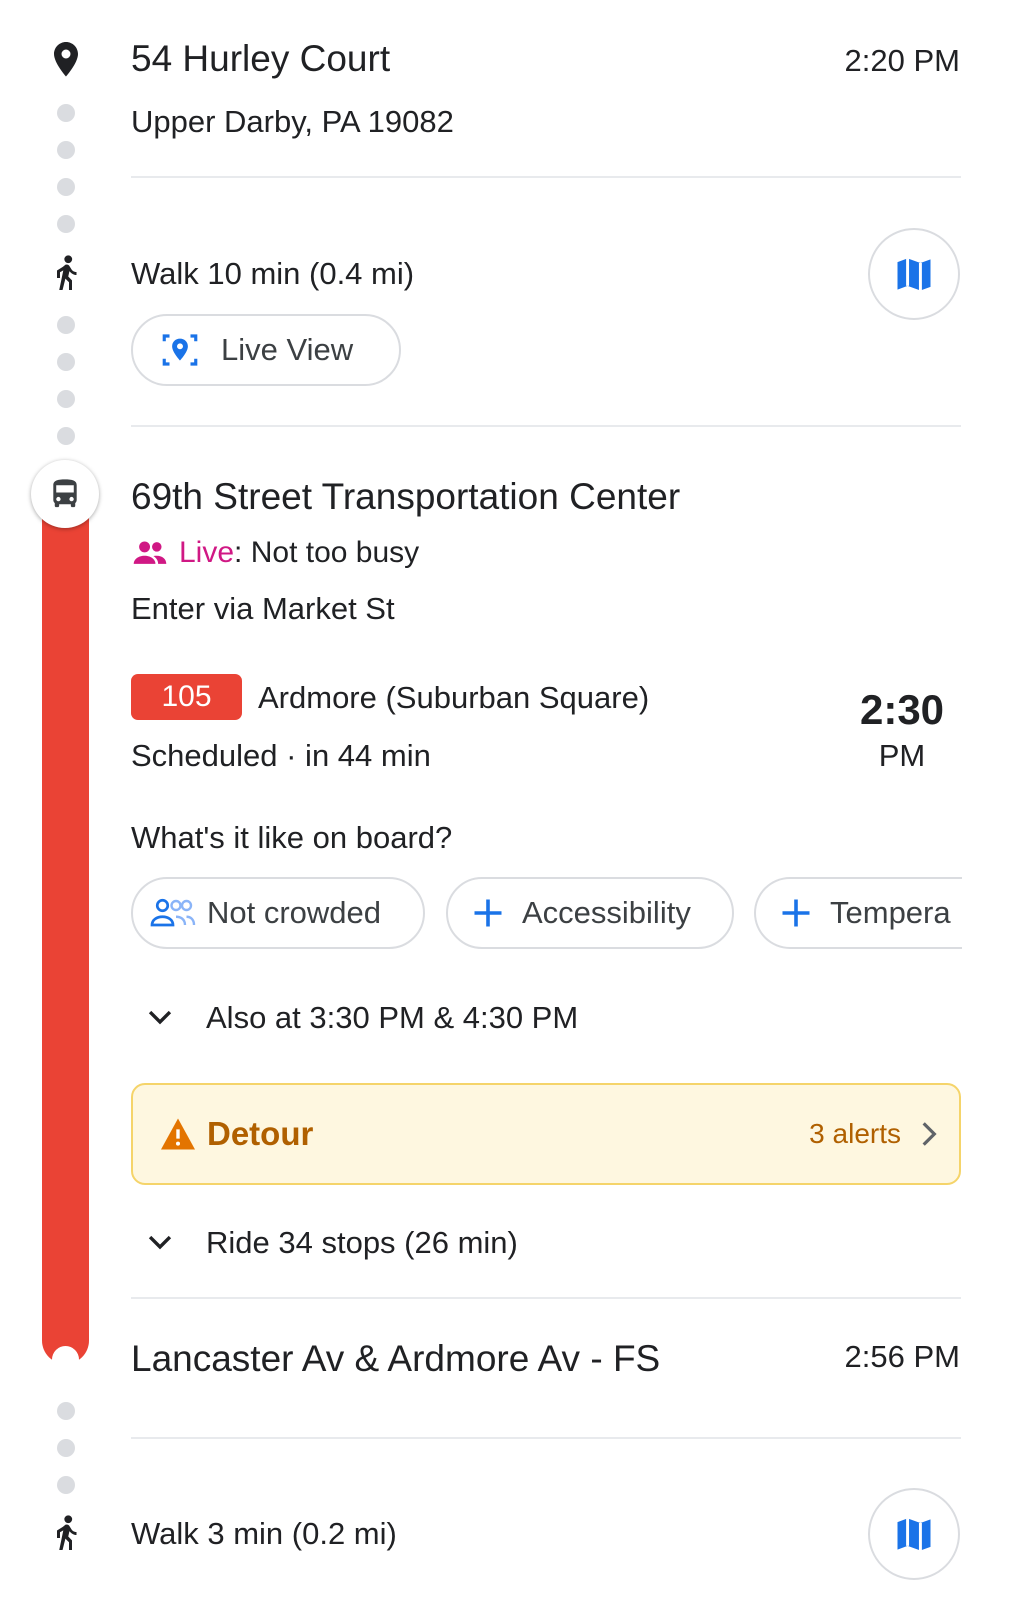  What do you see at coordinates (178, 1134) in the screenshot?
I see `warning-icon` at bounding box center [178, 1134].